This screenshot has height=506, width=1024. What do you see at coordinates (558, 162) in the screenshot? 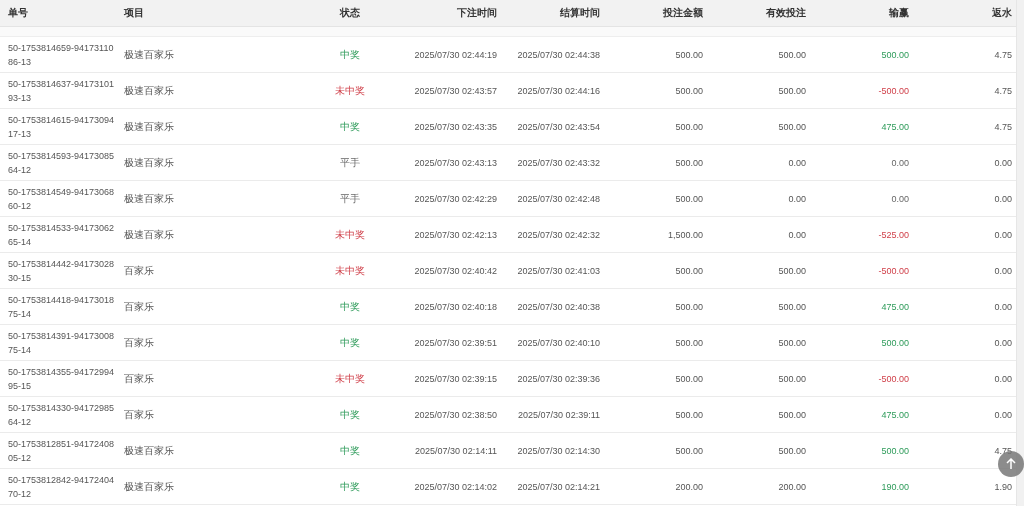
I see `table-cell: 2025/07/30 02:43:32` at bounding box center [558, 162].